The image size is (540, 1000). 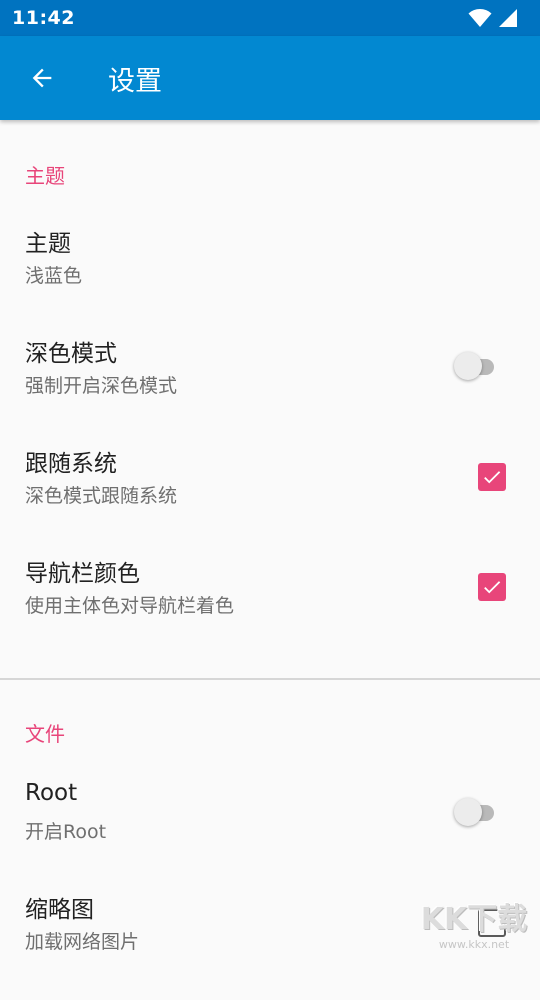 I want to click on status-icons, so click(x=493, y=18).